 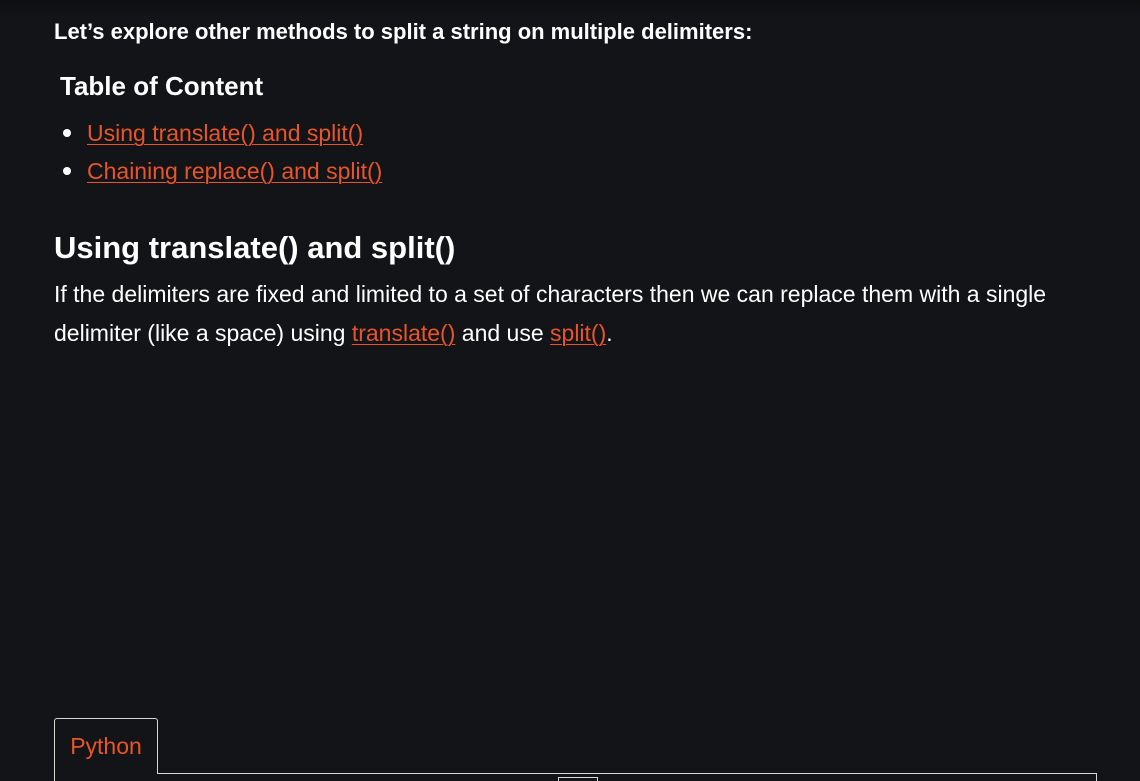 What do you see at coordinates (404, 333) in the screenshot?
I see `translate-link: translate()` at bounding box center [404, 333].